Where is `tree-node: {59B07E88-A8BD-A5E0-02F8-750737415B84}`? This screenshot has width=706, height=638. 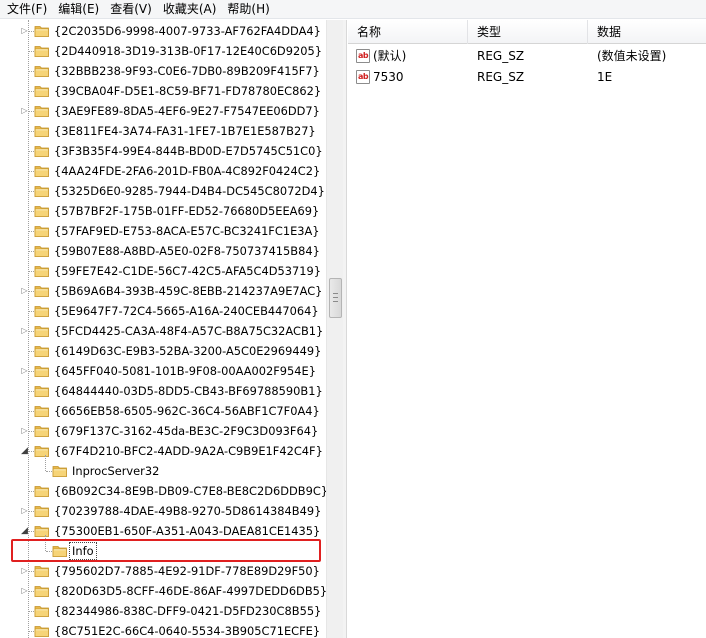
tree-node: {59B07E88-A8BD-A5E0-02F8-750737415B84} is located at coordinates (163, 251).